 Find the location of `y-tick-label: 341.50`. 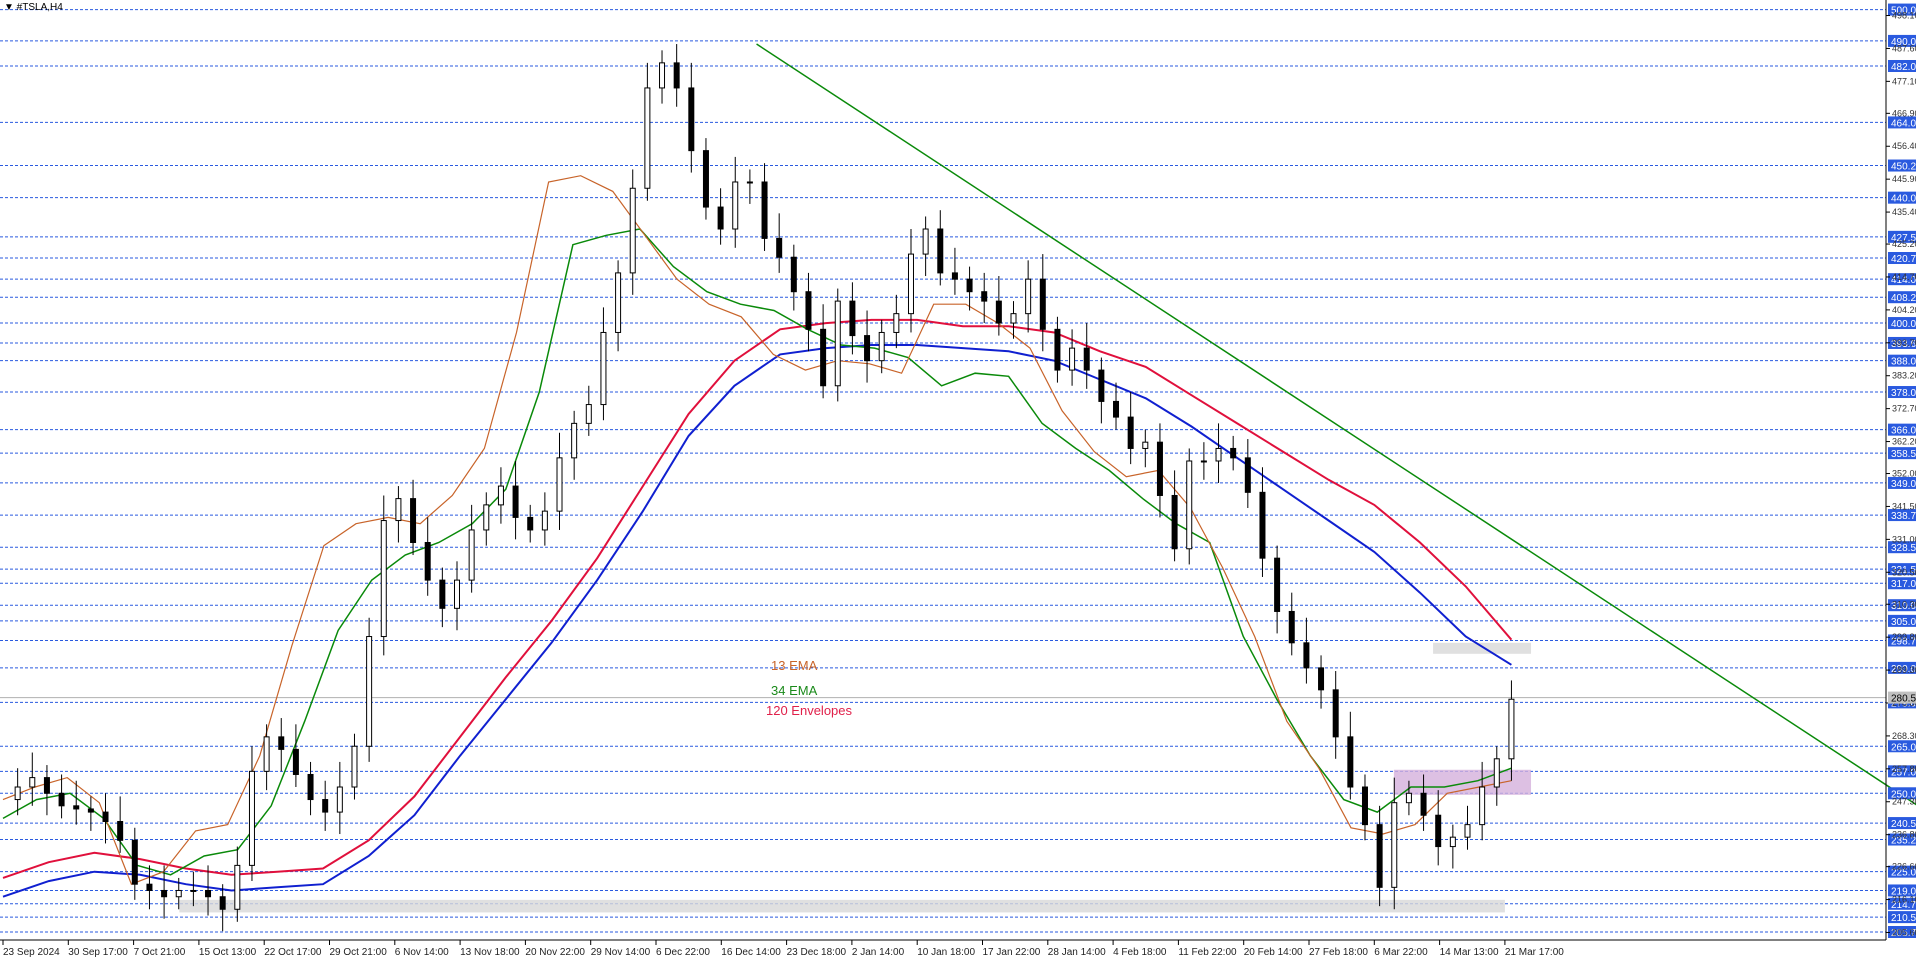

y-tick-label: 341.50 is located at coordinates (1904, 506).